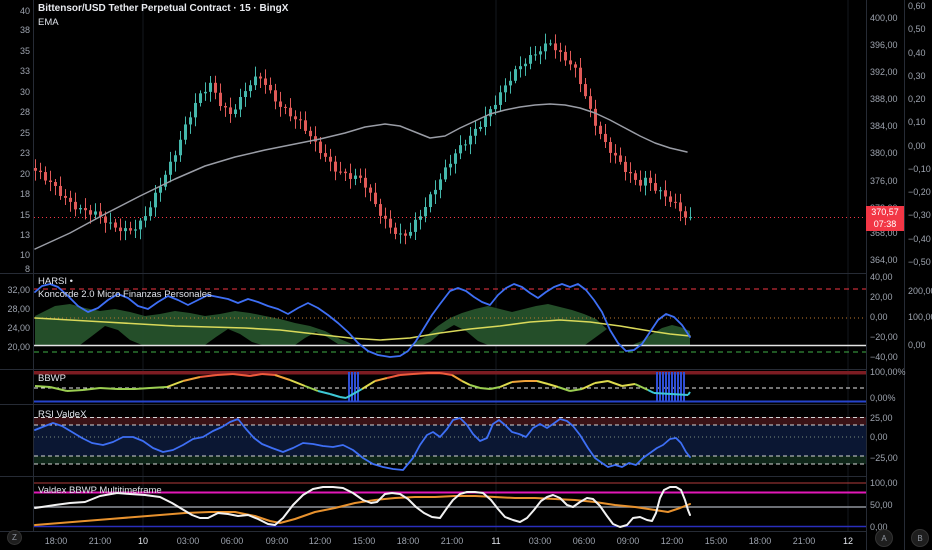 The width and height of the screenshot is (932, 550). What do you see at coordinates (100, 490) in the screenshot?
I see `valdex-pane-title: Valdex BBWP Multitimeframe` at bounding box center [100, 490].